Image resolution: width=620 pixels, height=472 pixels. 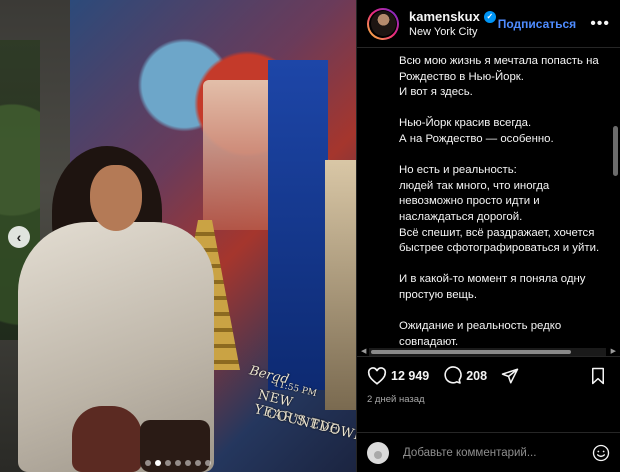 I want to click on current-user-avatar, so click(x=378, y=452).